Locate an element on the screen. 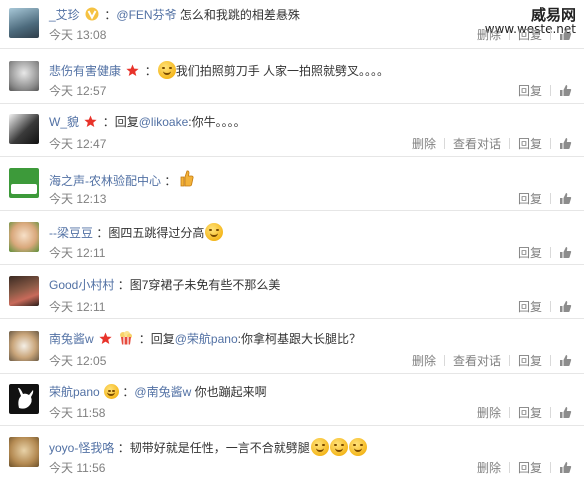 This screenshot has height=481, width=584. bunny-logo-icon is located at coordinates (26, 398).